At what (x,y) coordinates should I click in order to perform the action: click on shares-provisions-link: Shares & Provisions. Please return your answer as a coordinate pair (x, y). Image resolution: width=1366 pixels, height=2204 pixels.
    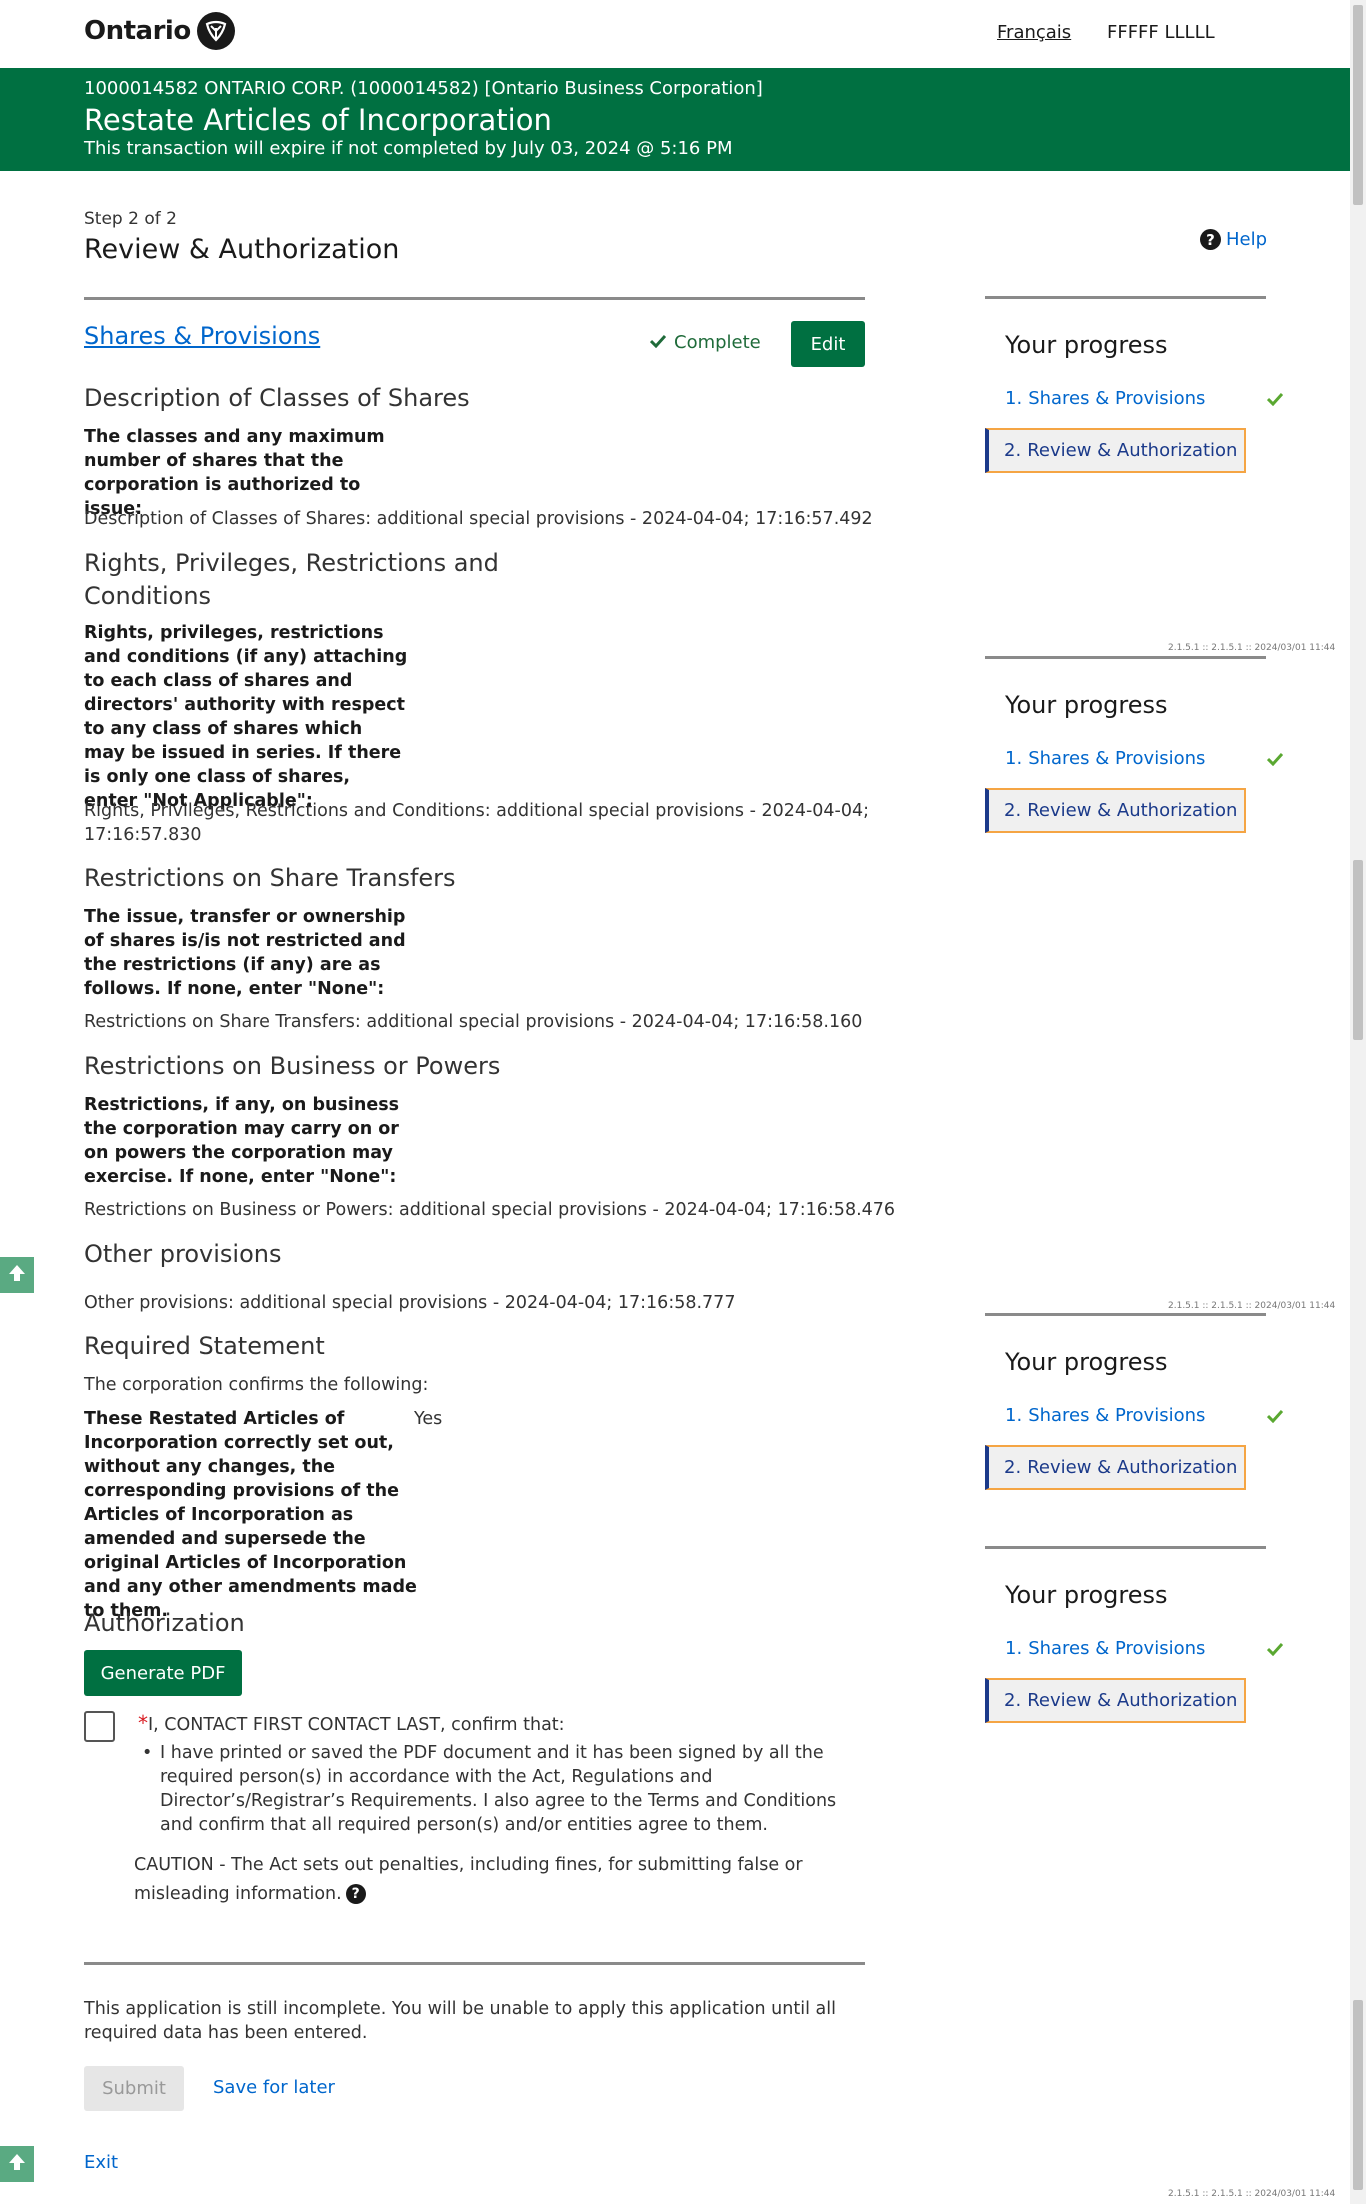
    Looking at the image, I should click on (202, 336).